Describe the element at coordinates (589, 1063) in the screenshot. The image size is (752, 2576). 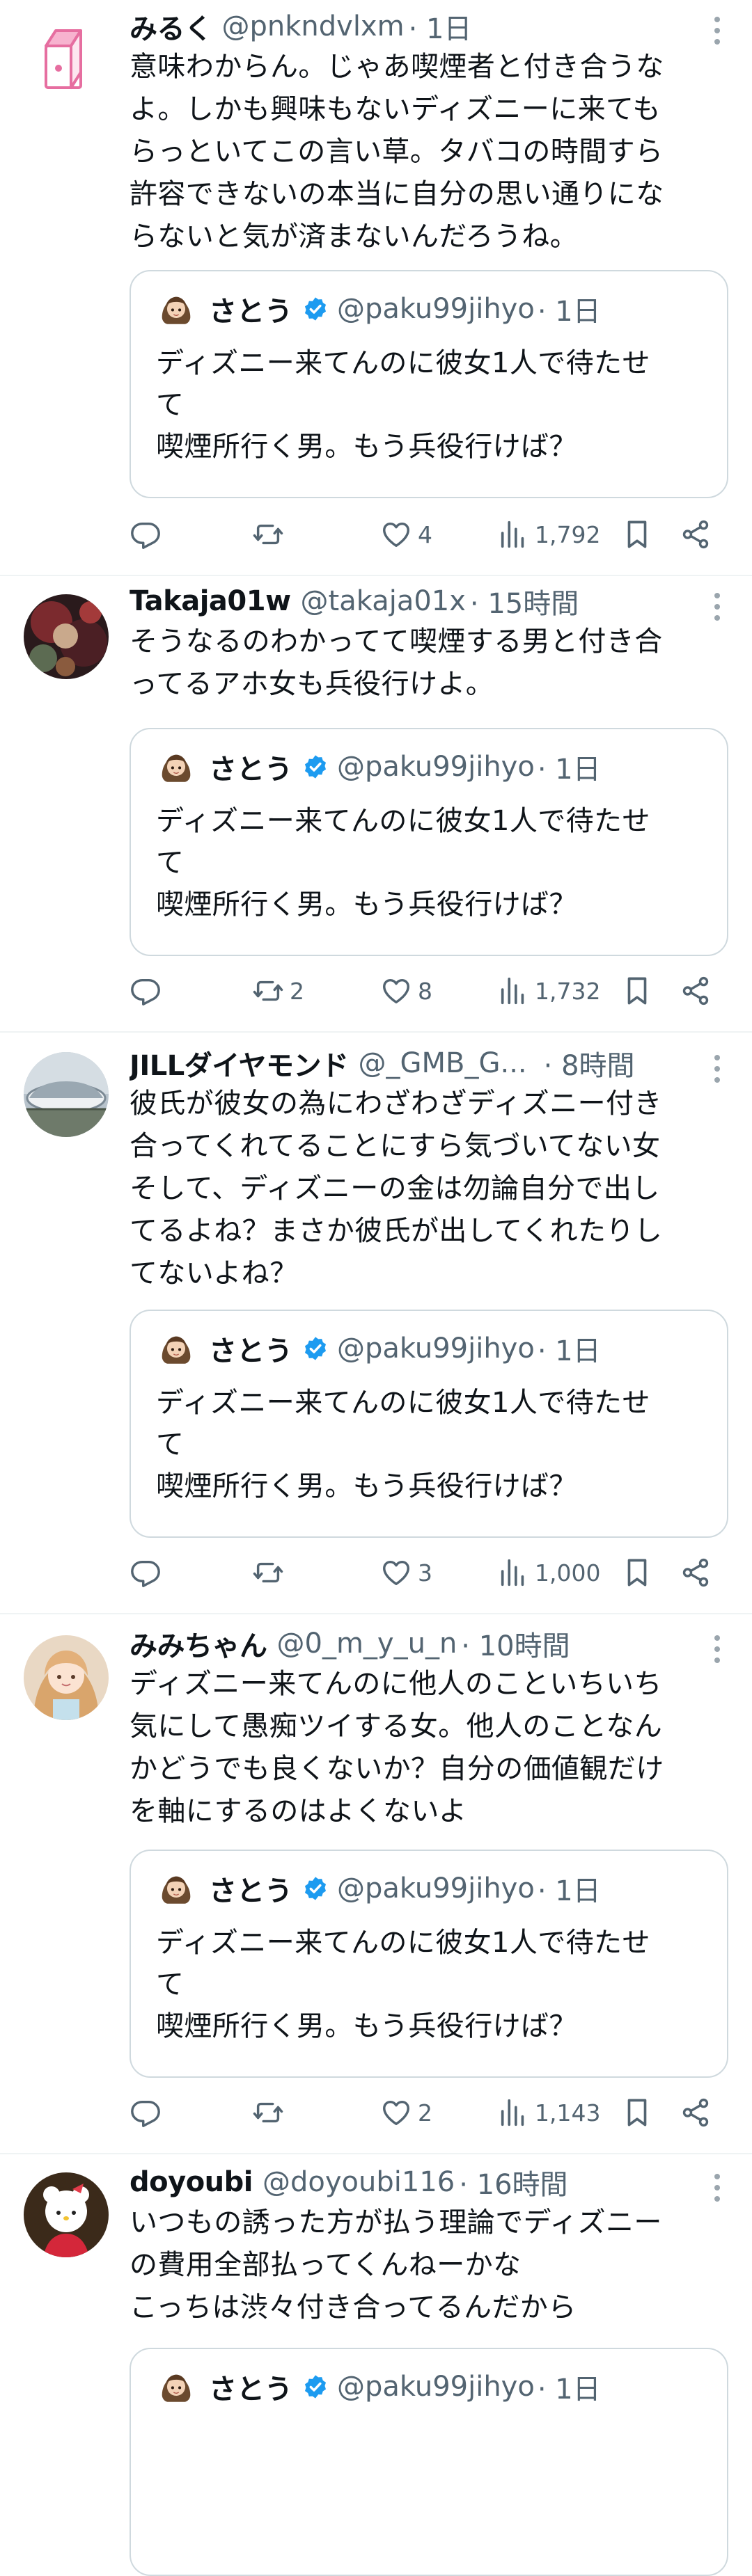
I see `timestamp: · 8時間` at that location.